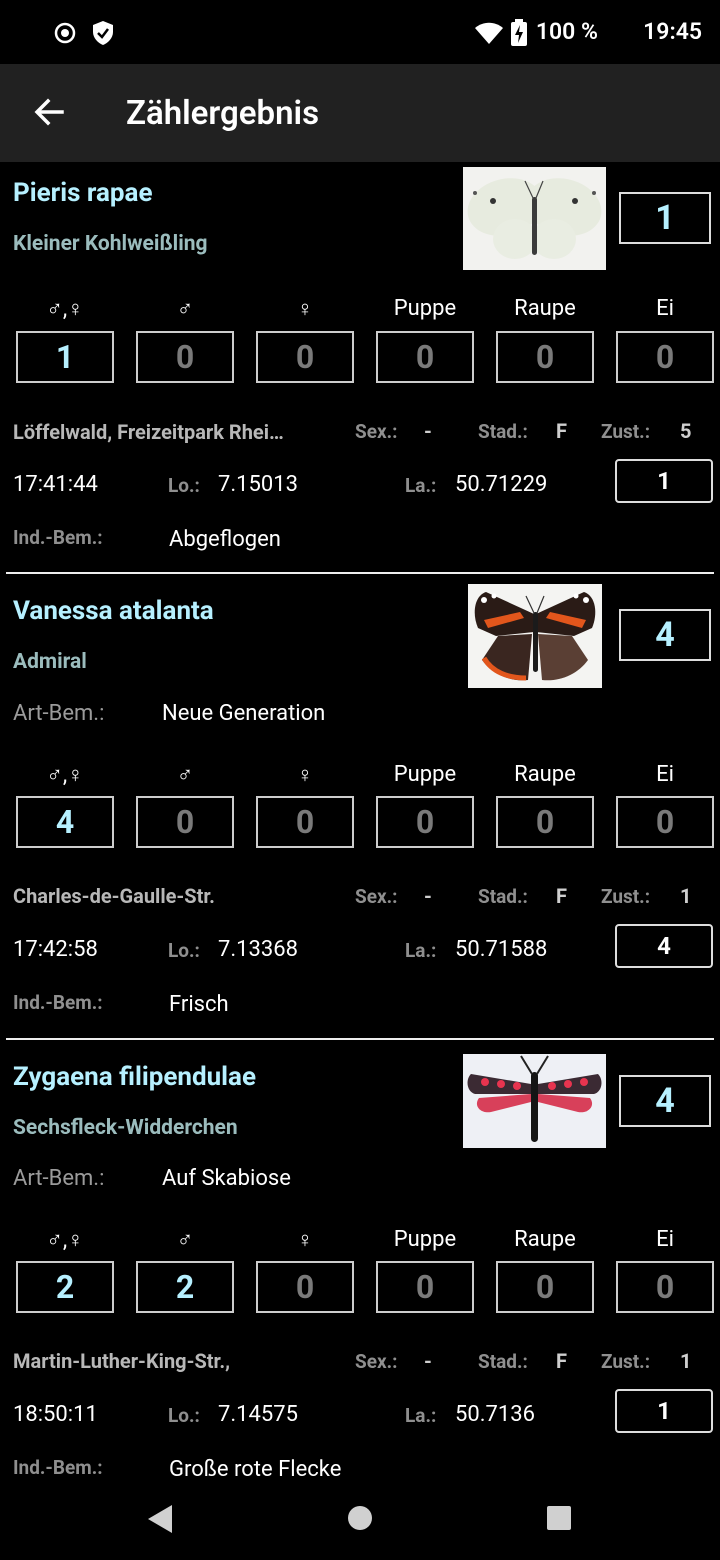 The width and height of the screenshot is (720, 1560). What do you see at coordinates (258, 484) in the screenshot?
I see `longitude-value: 7.15013` at bounding box center [258, 484].